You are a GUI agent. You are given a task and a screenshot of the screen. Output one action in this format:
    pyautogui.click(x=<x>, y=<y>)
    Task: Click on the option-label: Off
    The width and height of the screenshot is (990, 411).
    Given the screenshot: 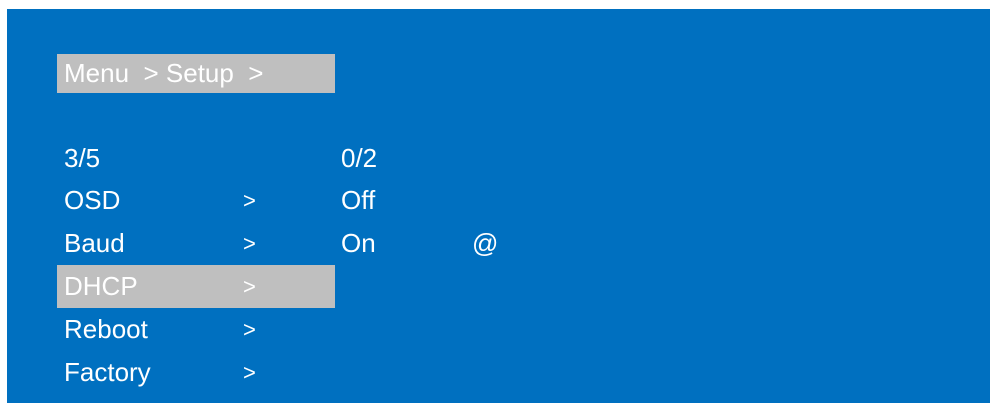 What is the action you would take?
    pyautogui.click(x=358, y=200)
    